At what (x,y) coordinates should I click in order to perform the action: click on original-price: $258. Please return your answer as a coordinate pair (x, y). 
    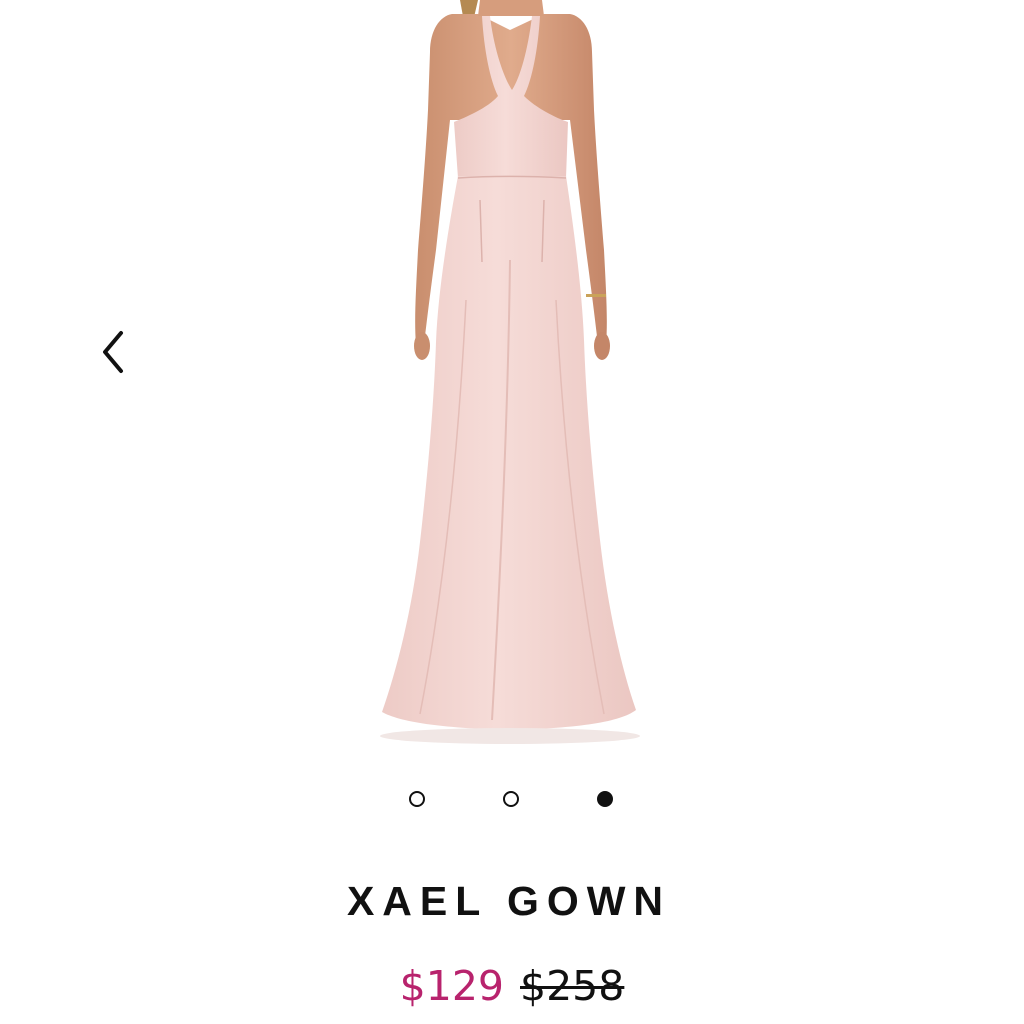
    Looking at the image, I should click on (572, 986).